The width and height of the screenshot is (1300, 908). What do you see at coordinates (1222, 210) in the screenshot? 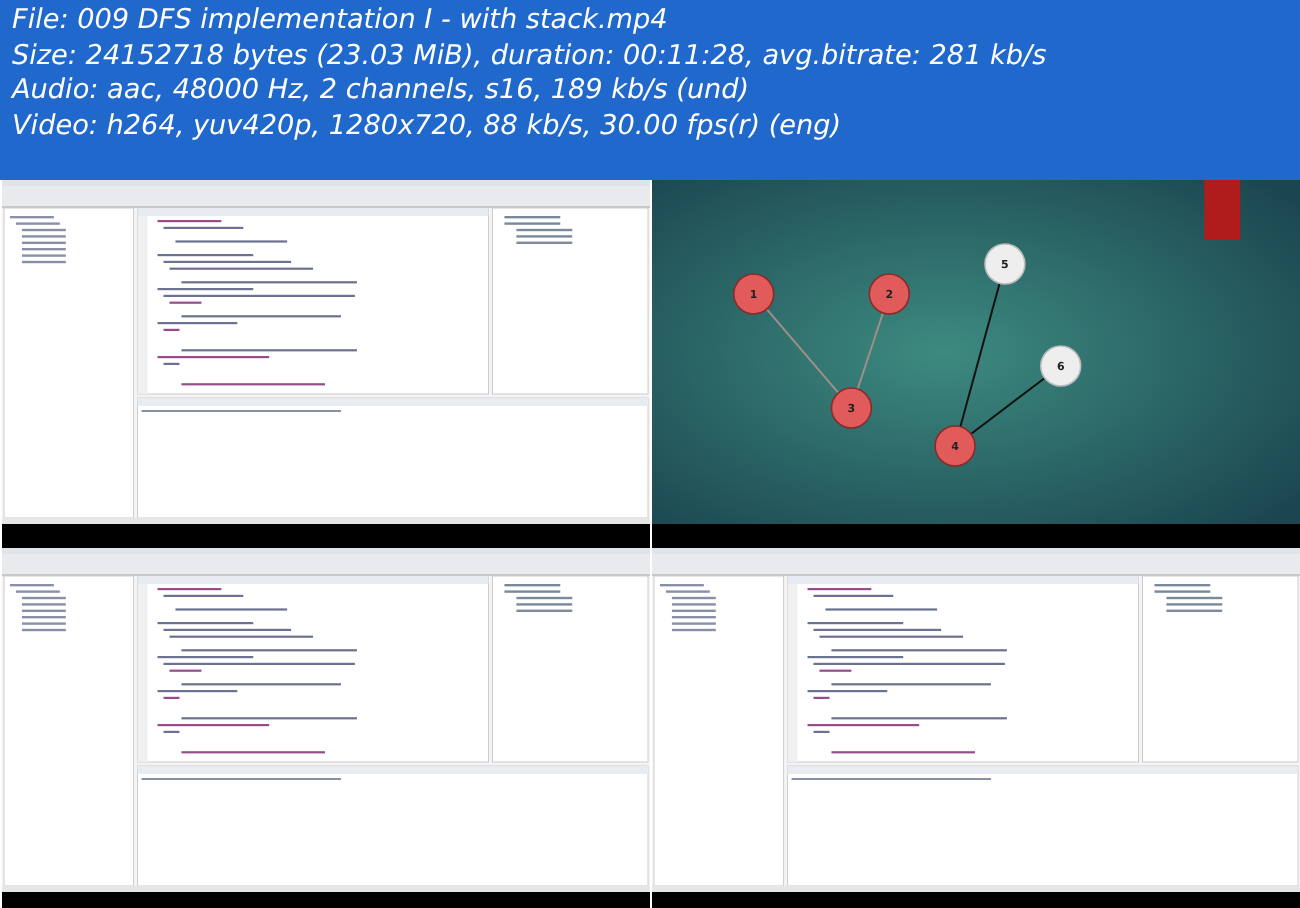
I see `rectangle-shape` at bounding box center [1222, 210].